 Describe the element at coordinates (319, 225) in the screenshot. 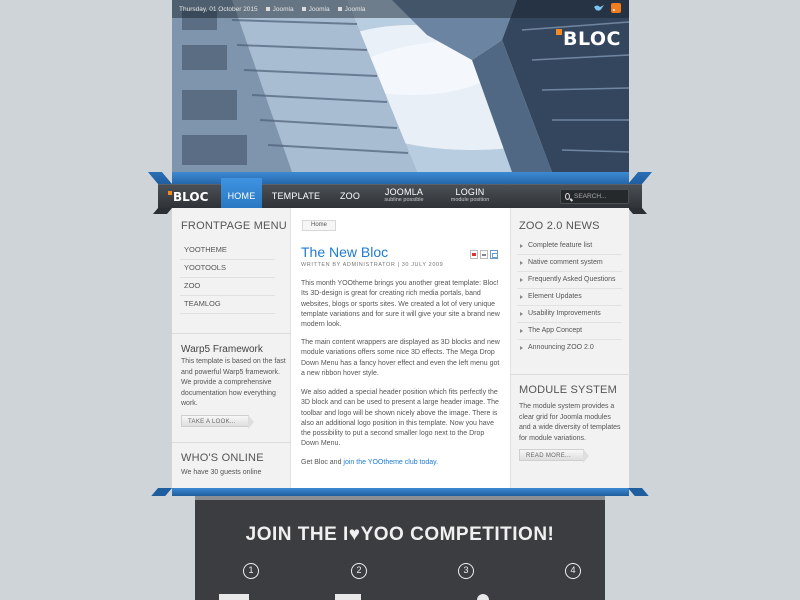

I see `breadcrumb: Home` at that location.